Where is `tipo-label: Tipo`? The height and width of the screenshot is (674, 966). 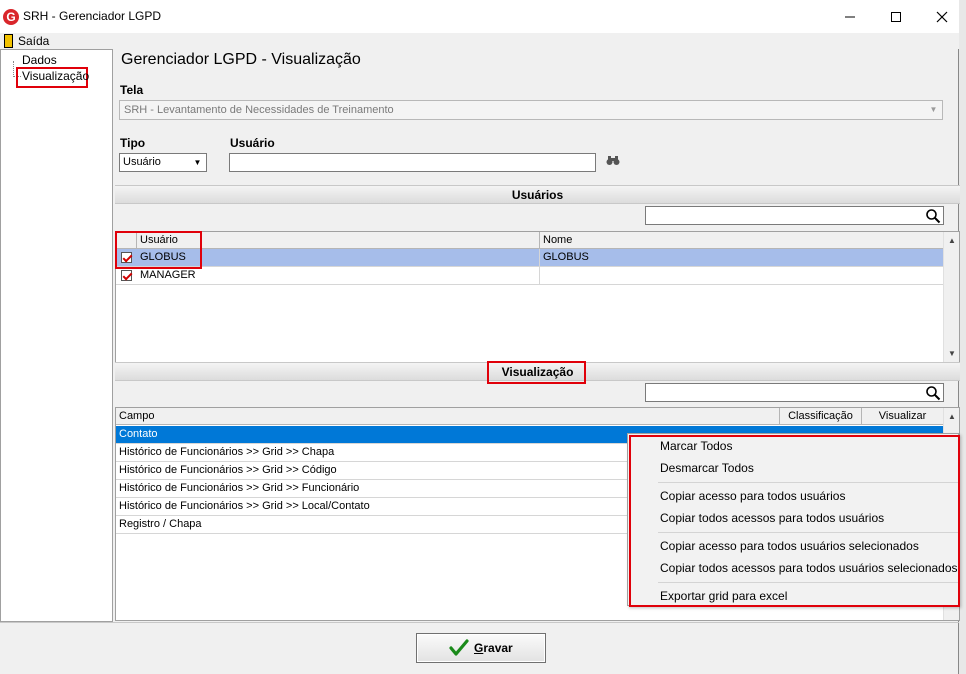
tipo-label: Tipo is located at coordinates (133, 143).